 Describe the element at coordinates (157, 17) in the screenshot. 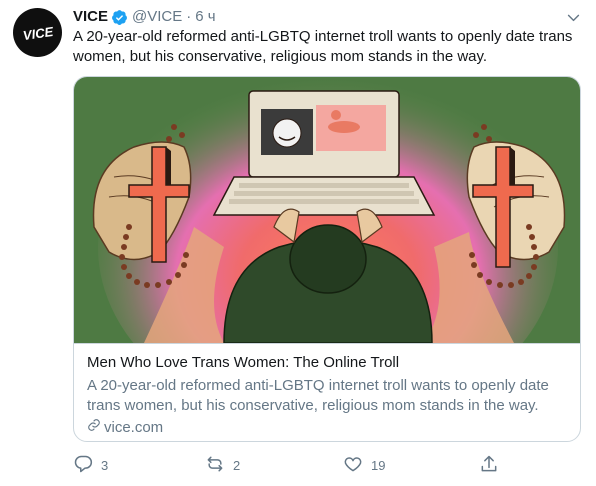

I see `account-handle: @VICE` at that location.